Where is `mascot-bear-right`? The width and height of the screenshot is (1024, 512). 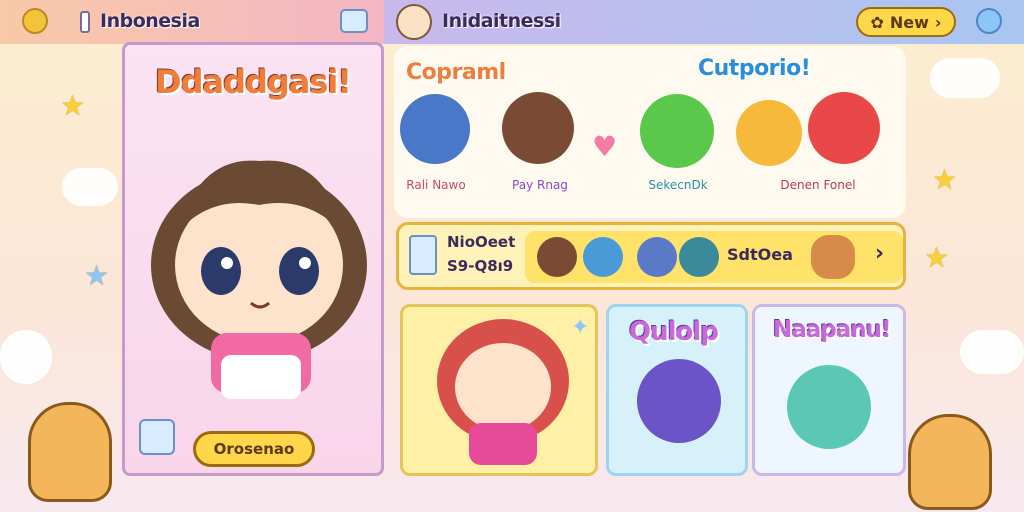 mascot-bear-right is located at coordinates (950, 462).